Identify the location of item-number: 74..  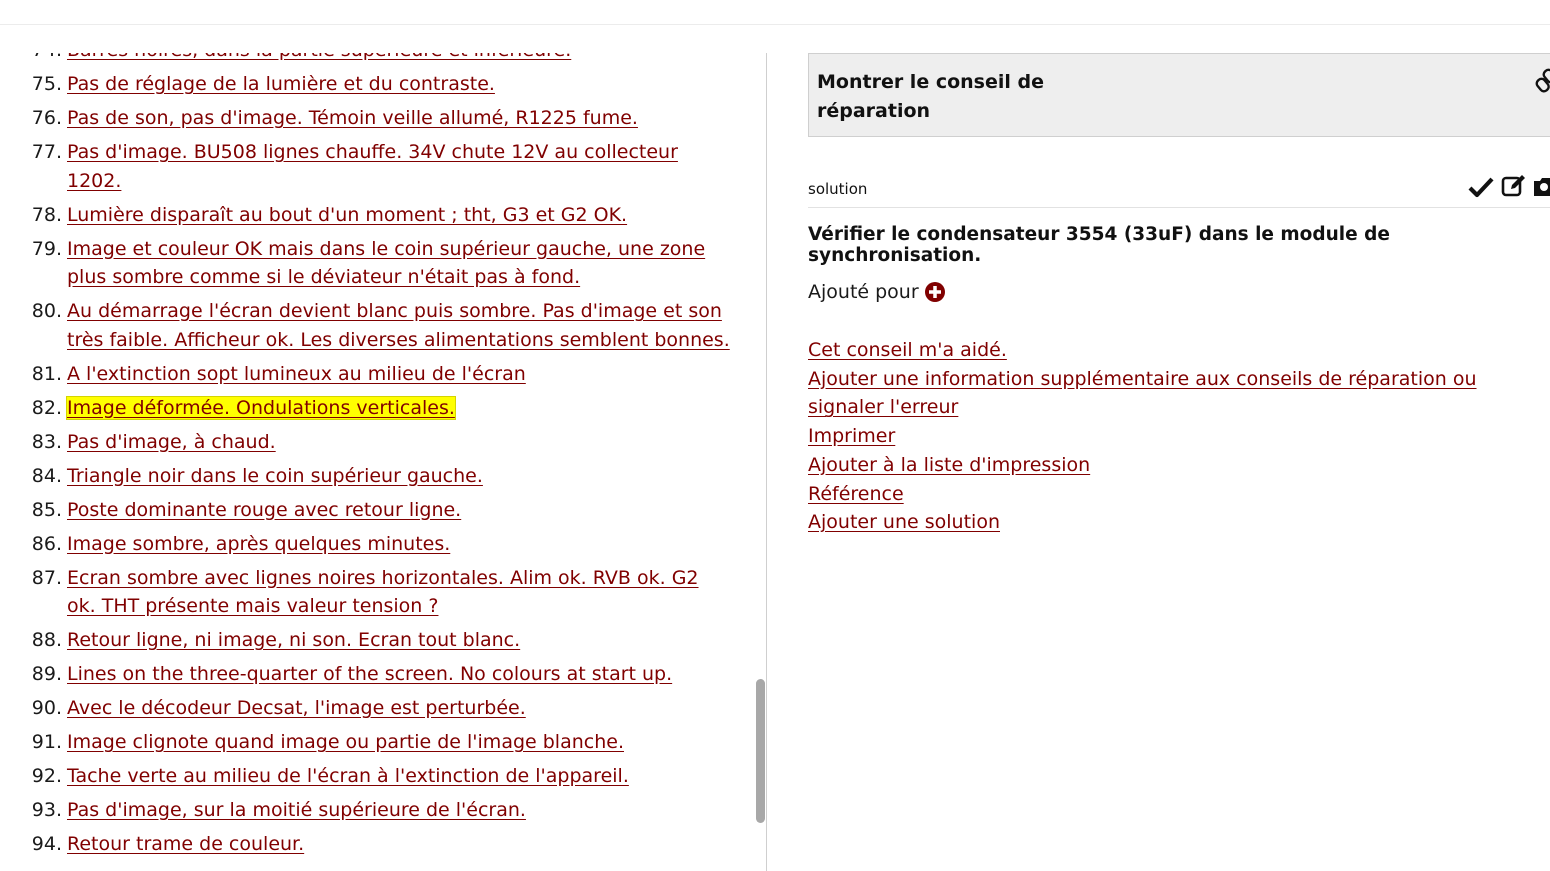
(33, 59).